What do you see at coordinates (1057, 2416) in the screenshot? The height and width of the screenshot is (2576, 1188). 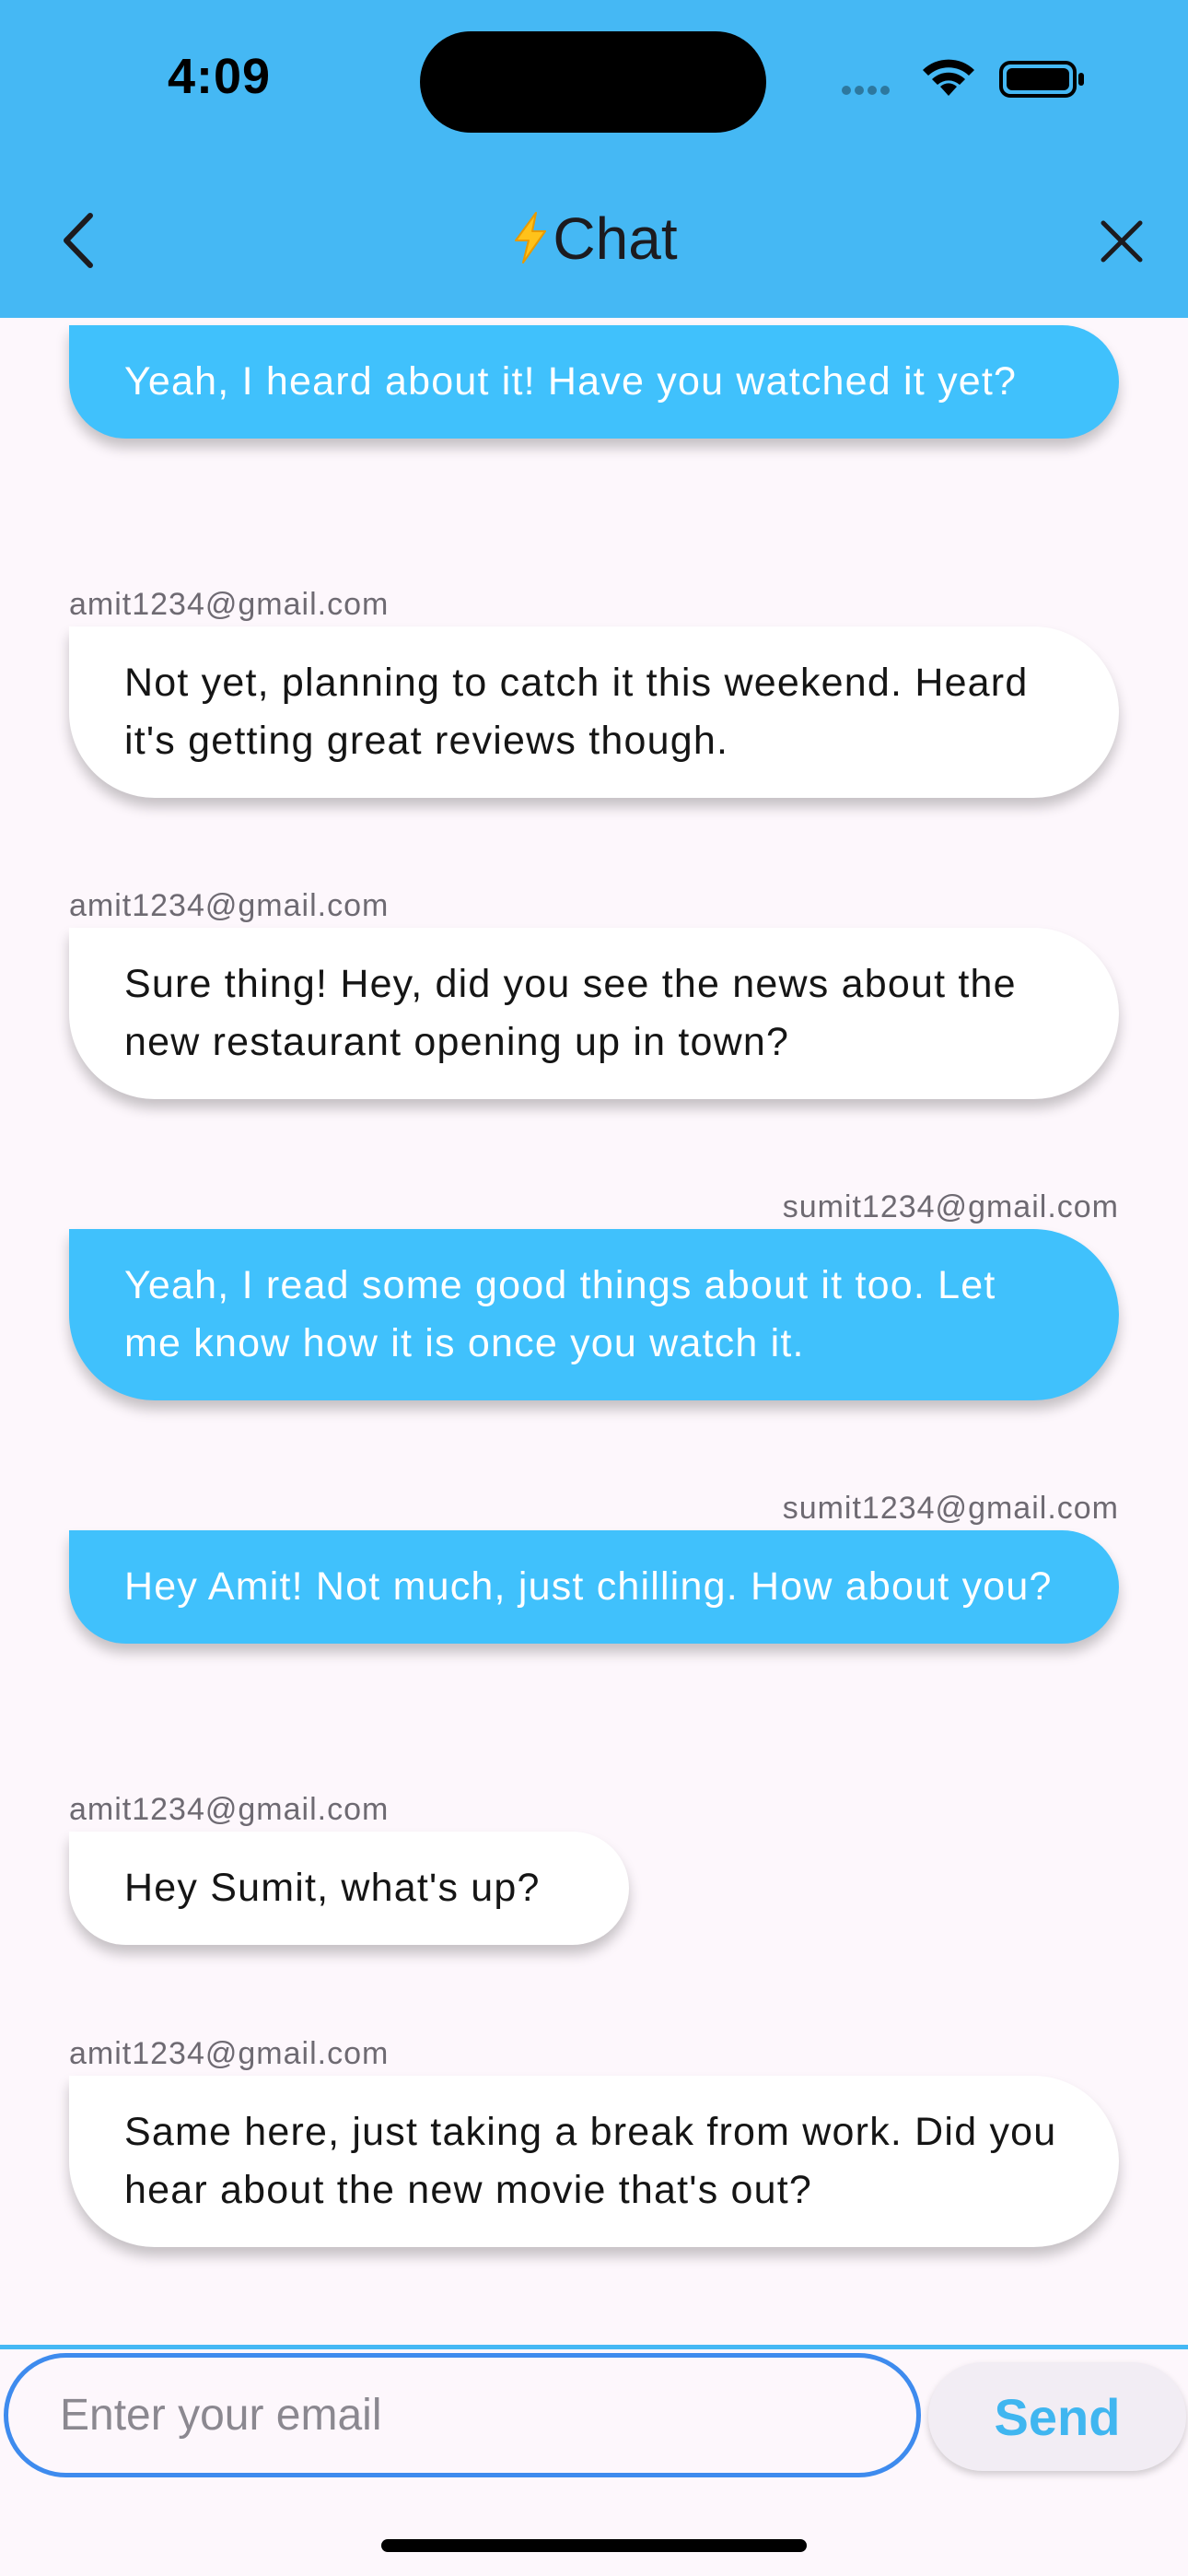 I see `send-button: Send` at bounding box center [1057, 2416].